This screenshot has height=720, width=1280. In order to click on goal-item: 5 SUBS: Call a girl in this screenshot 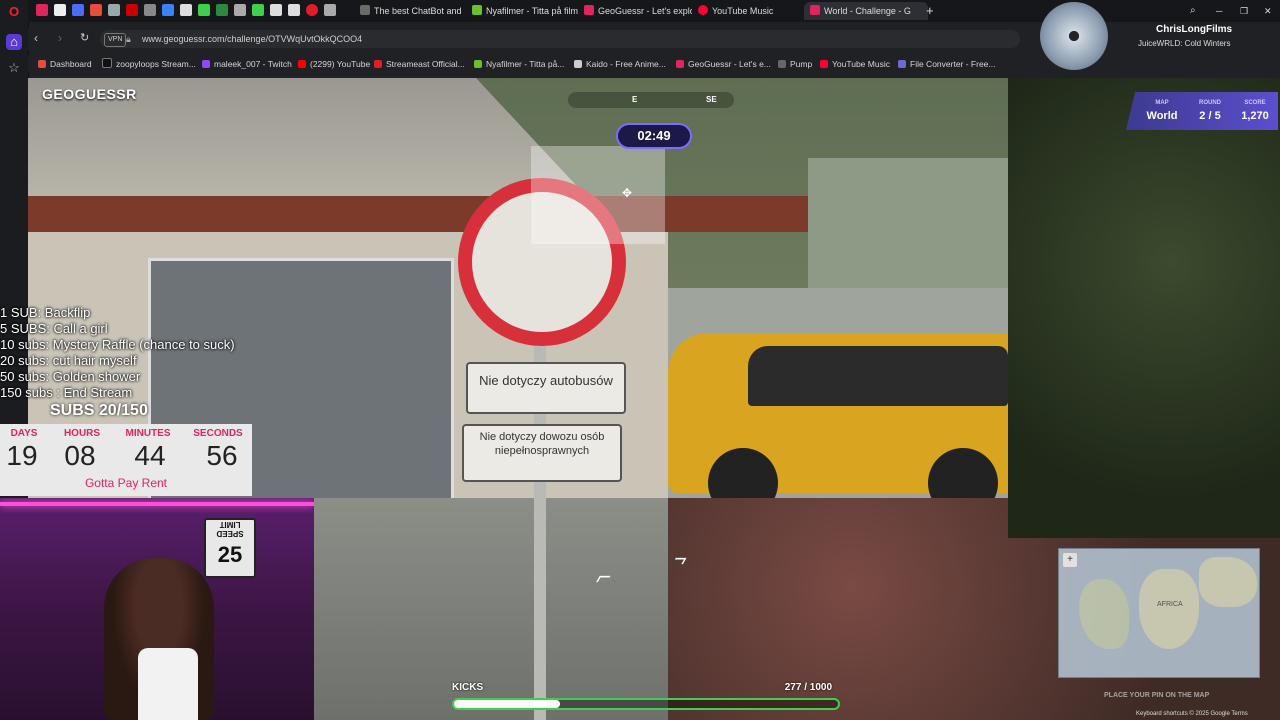, I will do `click(54, 328)`.